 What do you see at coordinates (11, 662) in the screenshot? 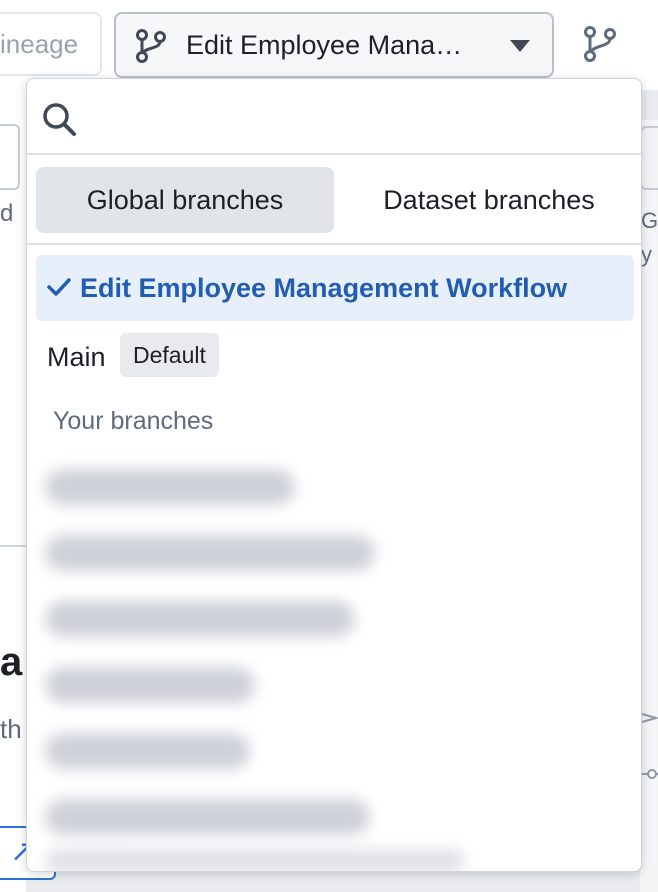
I see `left-fragment-heading: a` at bounding box center [11, 662].